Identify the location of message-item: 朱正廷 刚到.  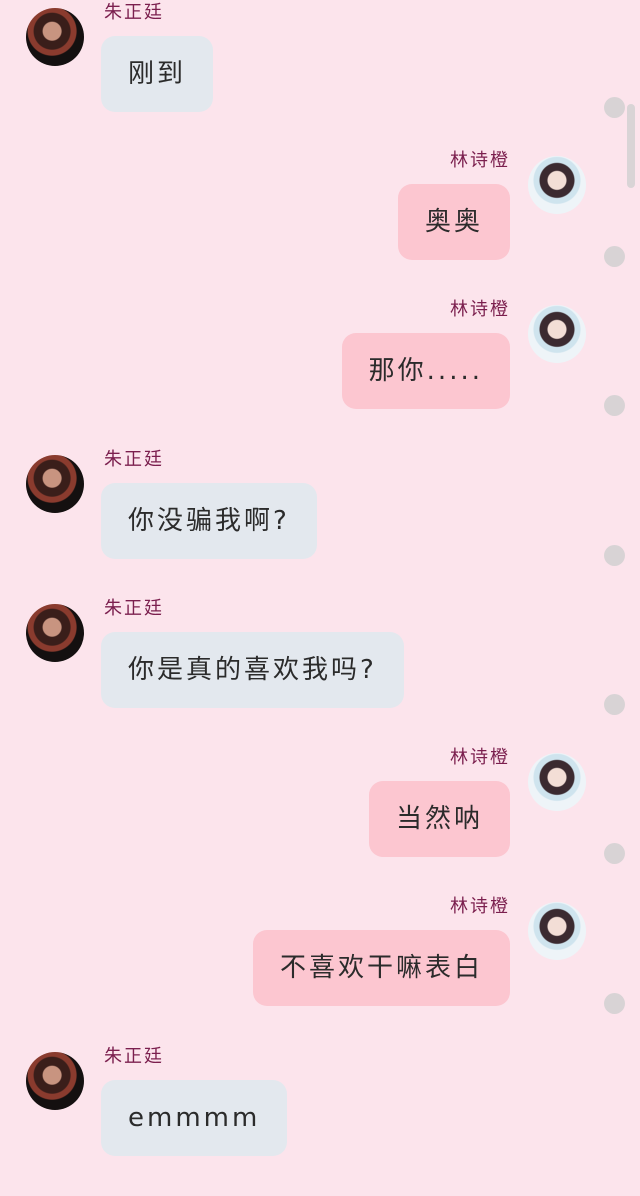
(320, 77).